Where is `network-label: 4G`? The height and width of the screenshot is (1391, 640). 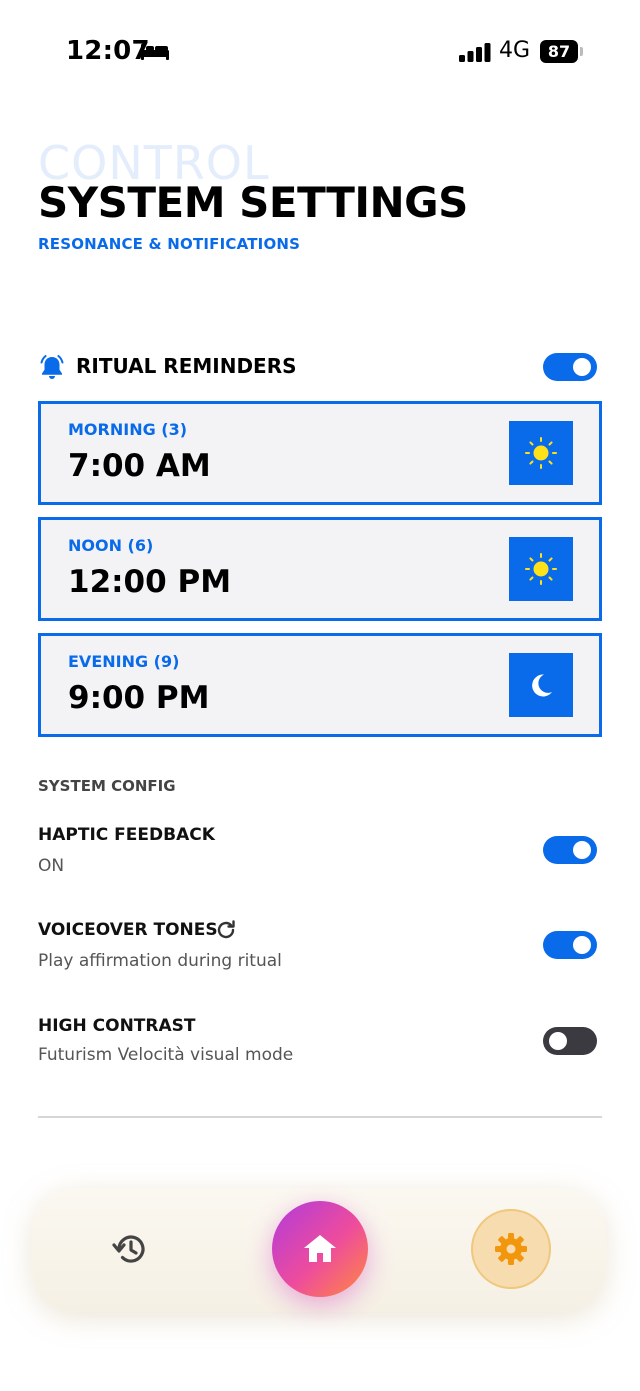
network-label: 4G is located at coordinates (515, 50).